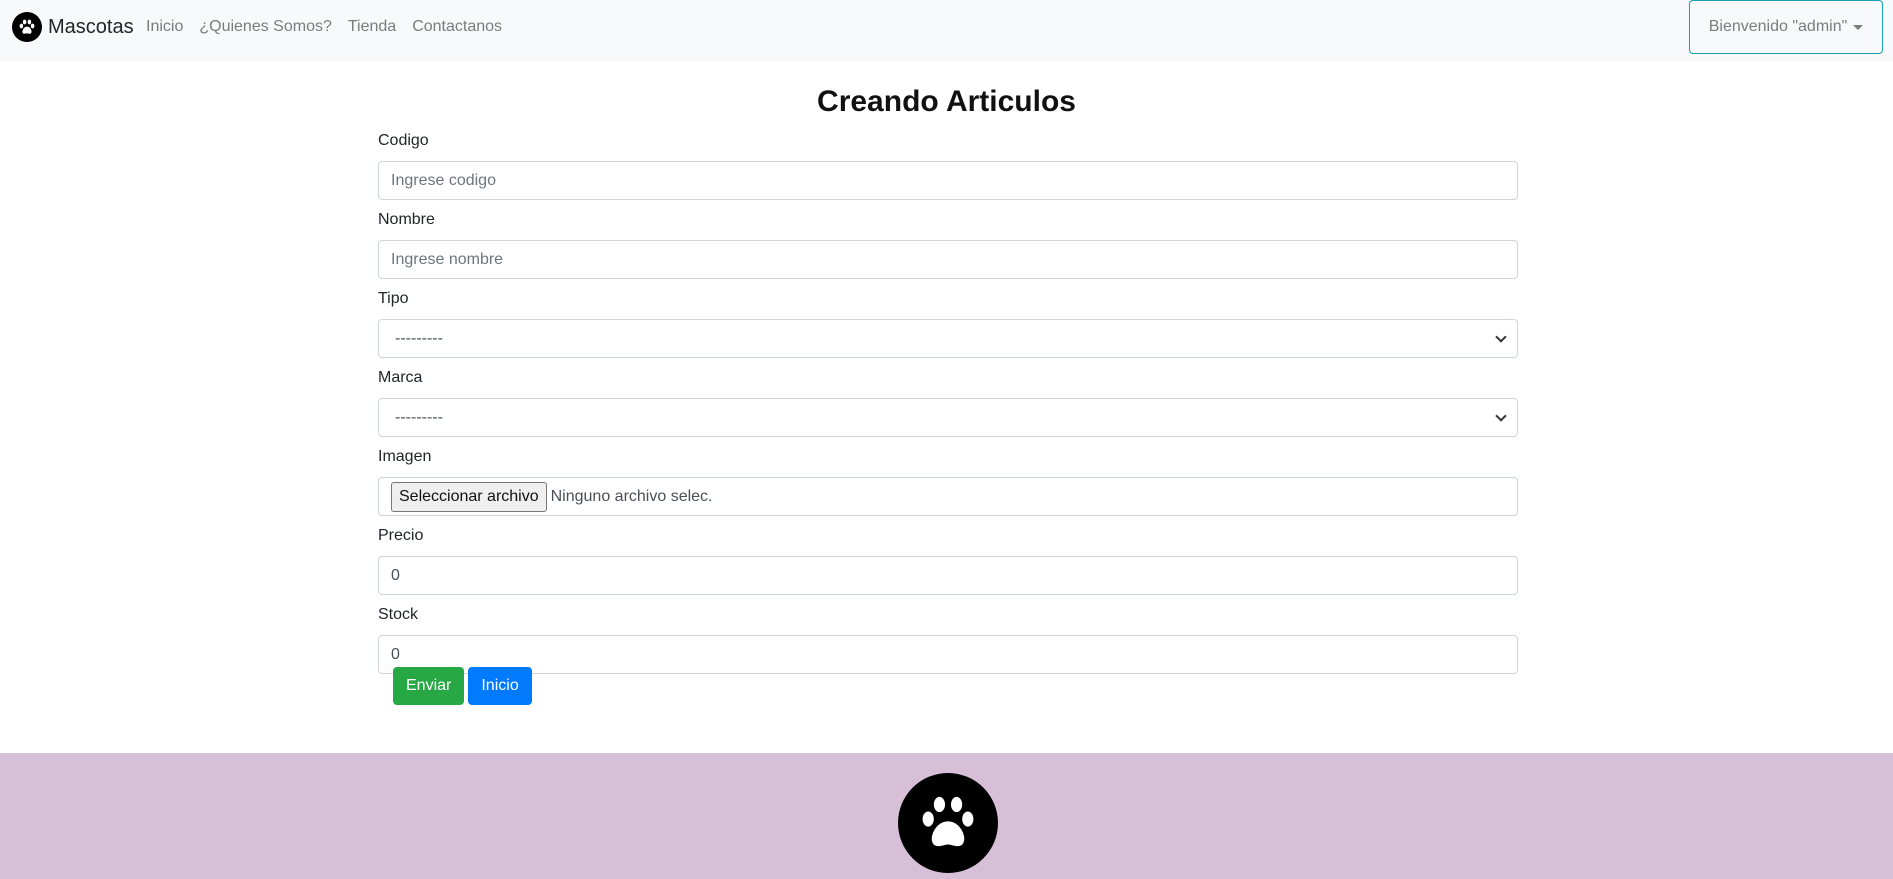  What do you see at coordinates (500, 686) in the screenshot?
I see `inicio-button: Inicio` at bounding box center [500, 686].